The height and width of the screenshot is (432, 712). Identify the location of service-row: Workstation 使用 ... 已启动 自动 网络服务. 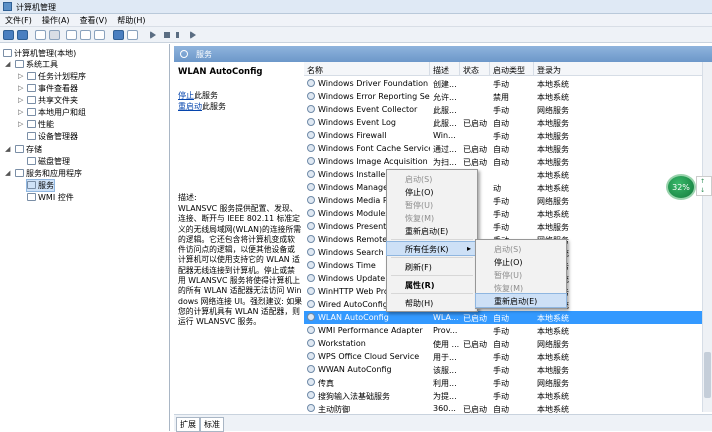
(504, 343).